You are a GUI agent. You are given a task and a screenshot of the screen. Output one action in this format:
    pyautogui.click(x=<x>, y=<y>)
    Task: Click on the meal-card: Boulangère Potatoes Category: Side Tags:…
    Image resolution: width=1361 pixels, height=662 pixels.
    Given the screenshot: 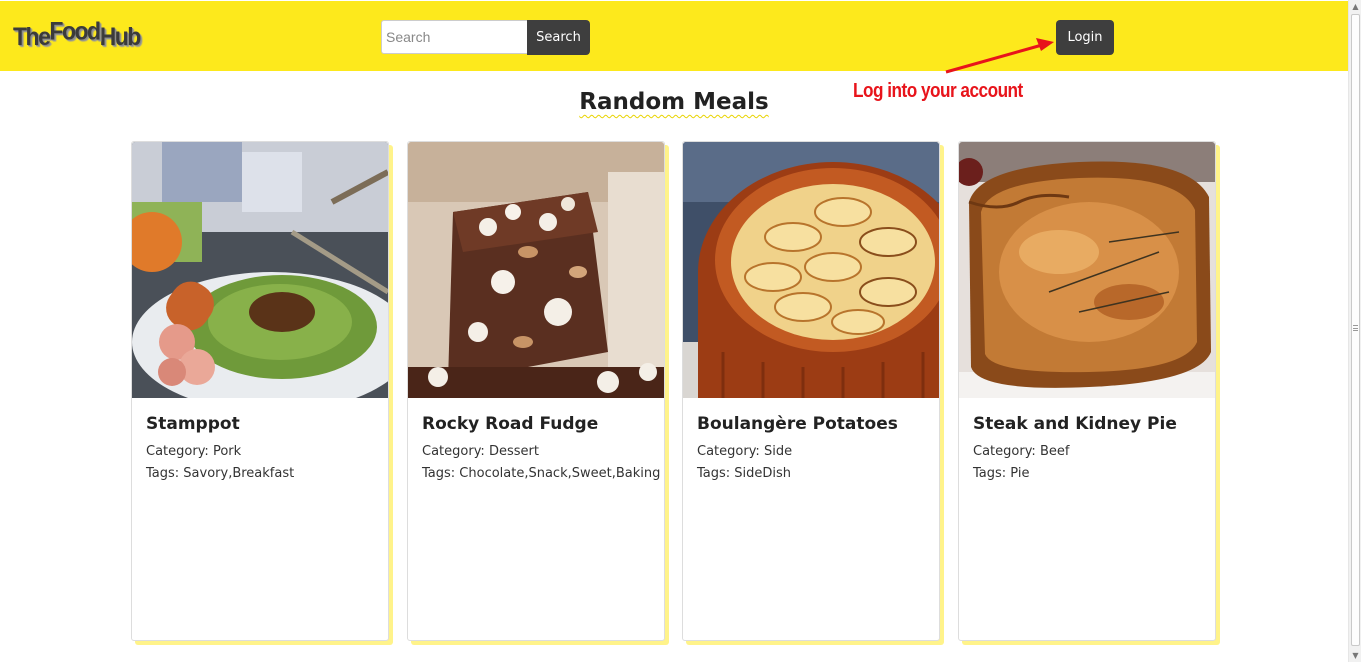 What is the action you would take?
    pyautogui.click(x=811, y=391)
    